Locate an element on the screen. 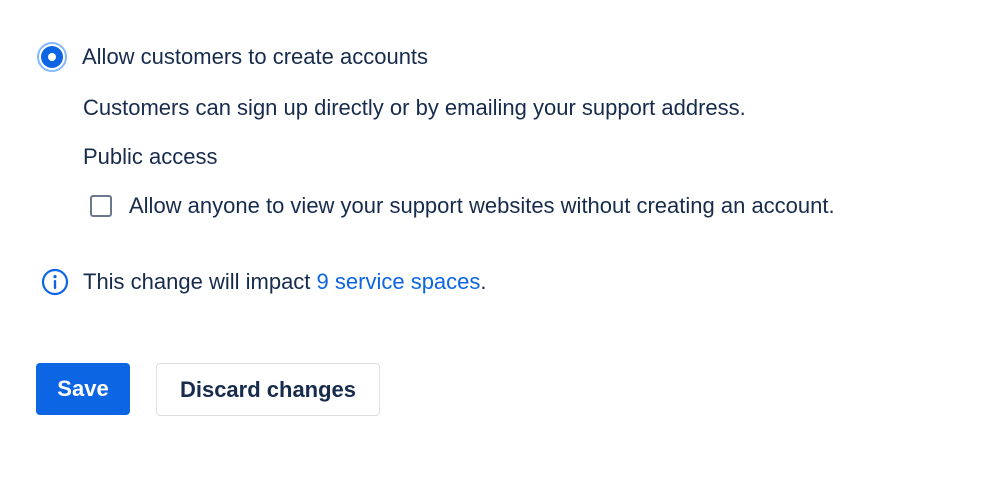  info-icon is located at coordinates (55, 282).